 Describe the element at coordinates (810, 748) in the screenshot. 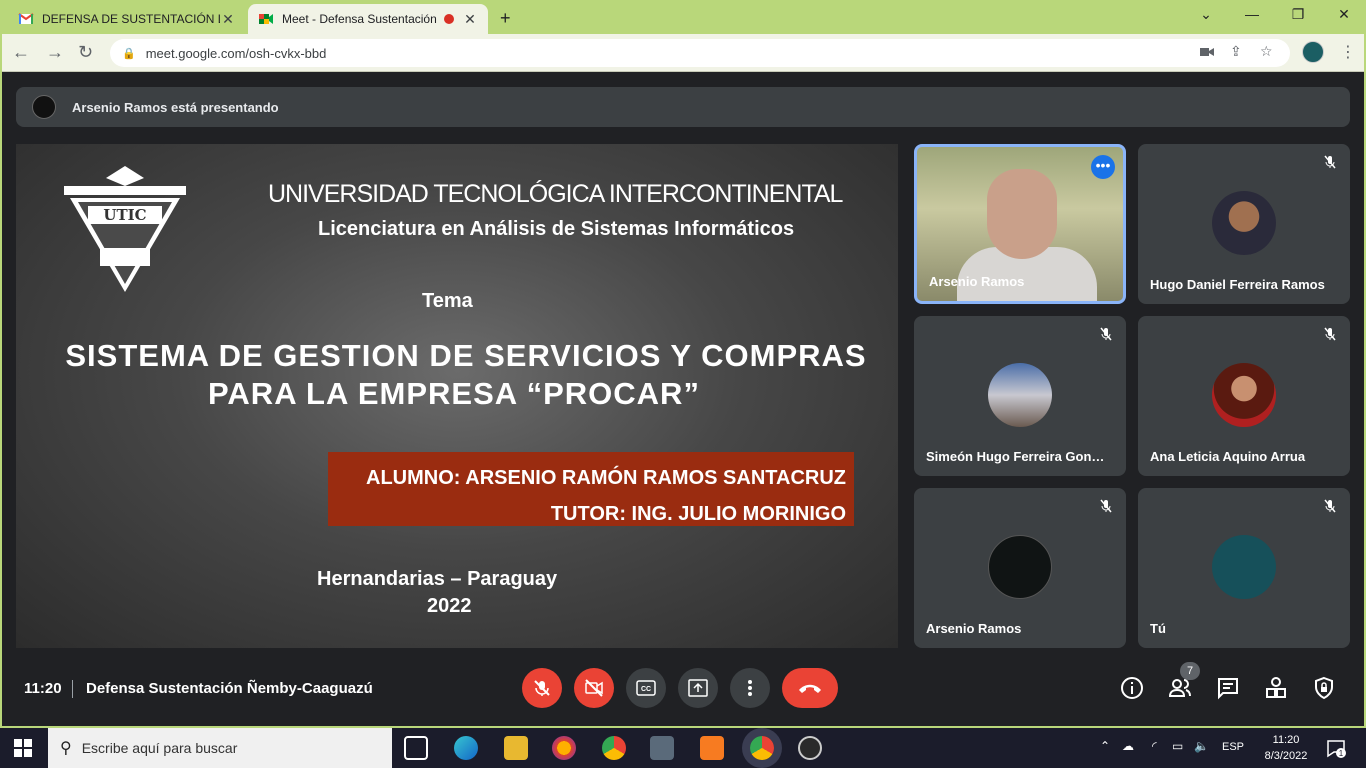

I see `obs-icon` at that location.